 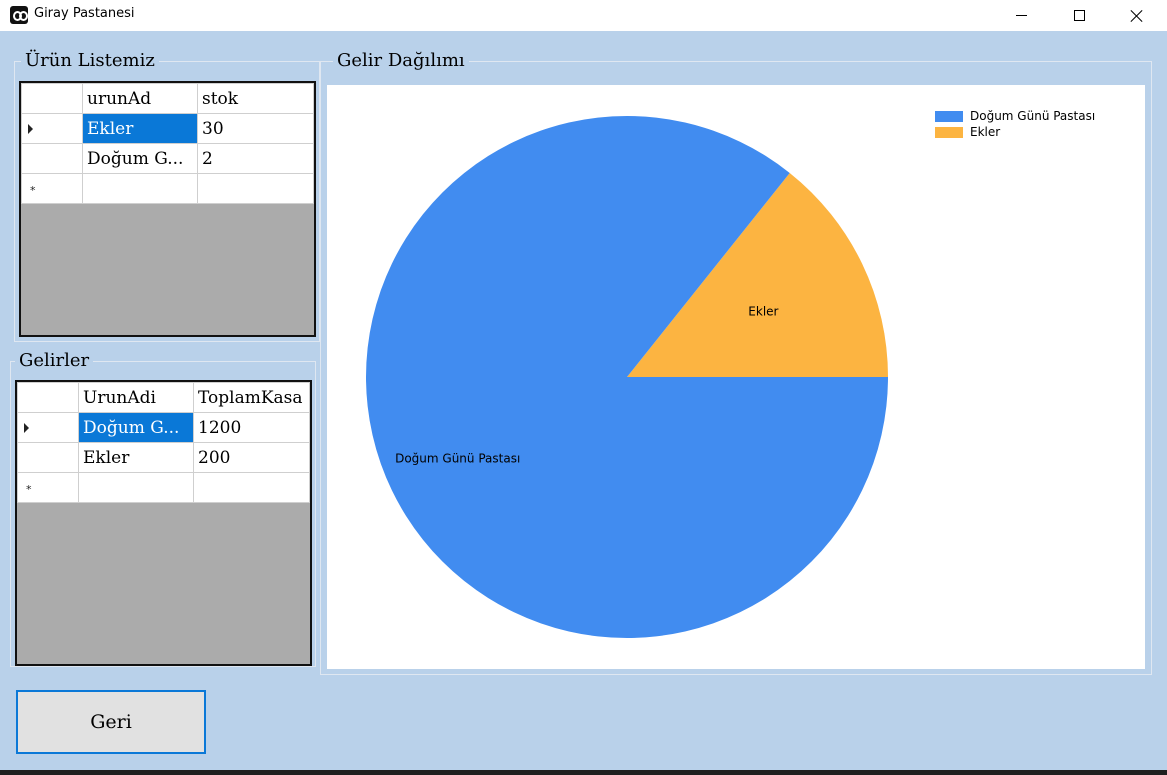 I want to click on table-row: Doğum G... 2, so click(x=167, y=158).